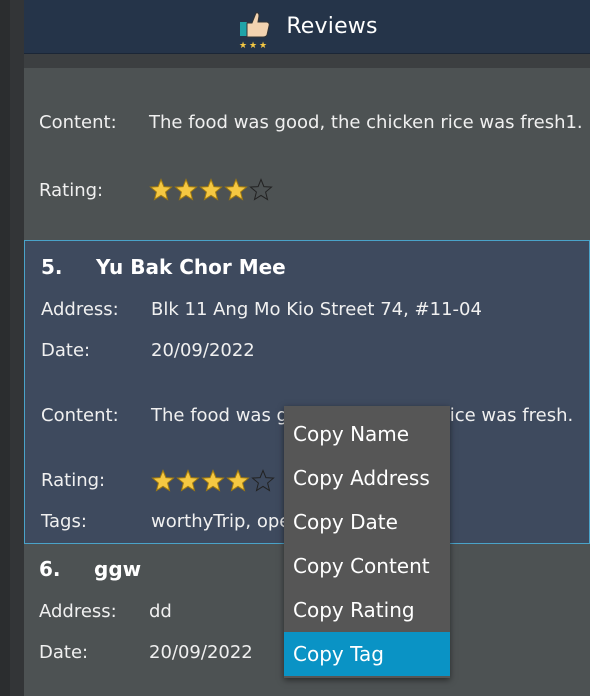  What do you see at coordinates (5, 348) in the screenshot?
I see `window-left-rail` at bounding box center [5, 348].